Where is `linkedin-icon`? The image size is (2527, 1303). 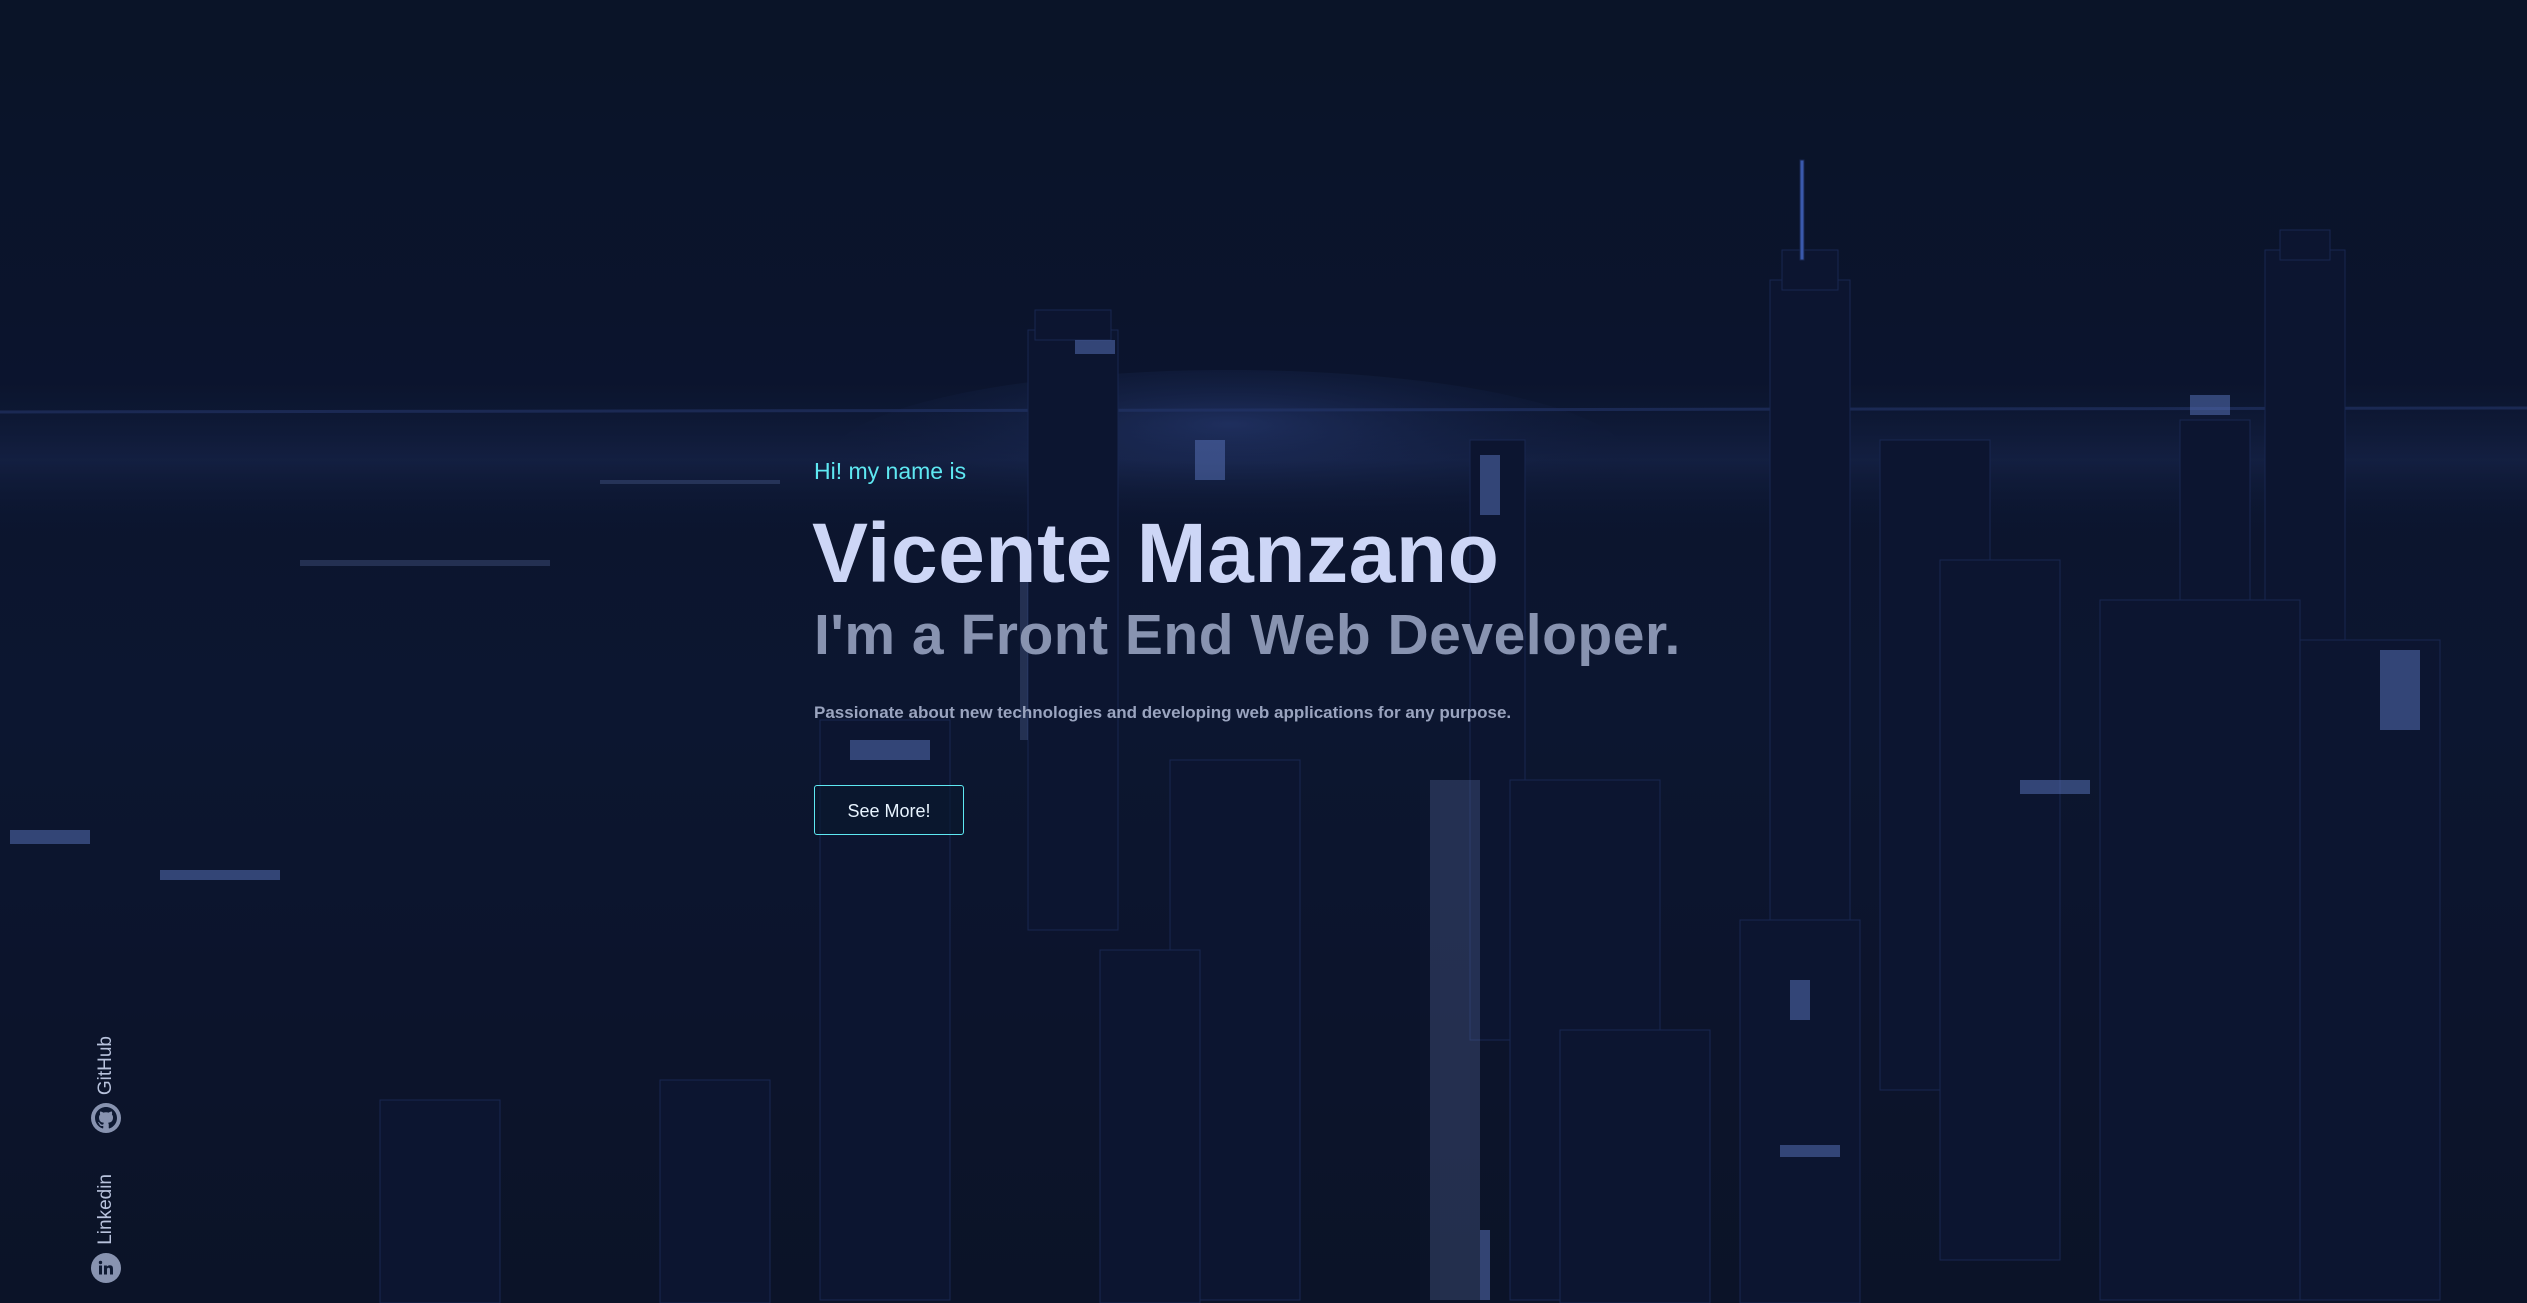 linkedin-icon is located at coordinates (106, 1268).